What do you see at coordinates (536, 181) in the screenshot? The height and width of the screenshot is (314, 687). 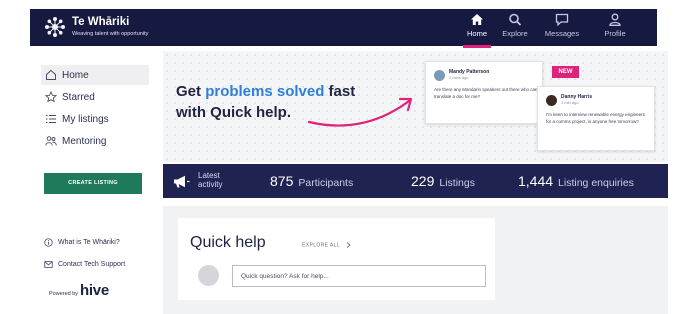 I see `stat-value: 1,444` at bounding box center [536, 181].